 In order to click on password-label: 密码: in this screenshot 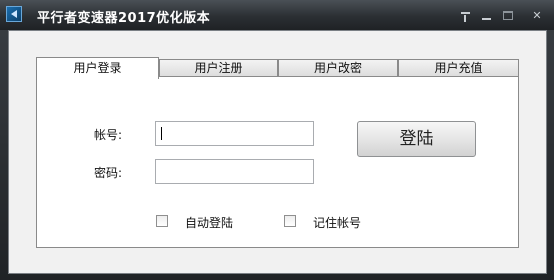, I will do `click(108, 173)`.